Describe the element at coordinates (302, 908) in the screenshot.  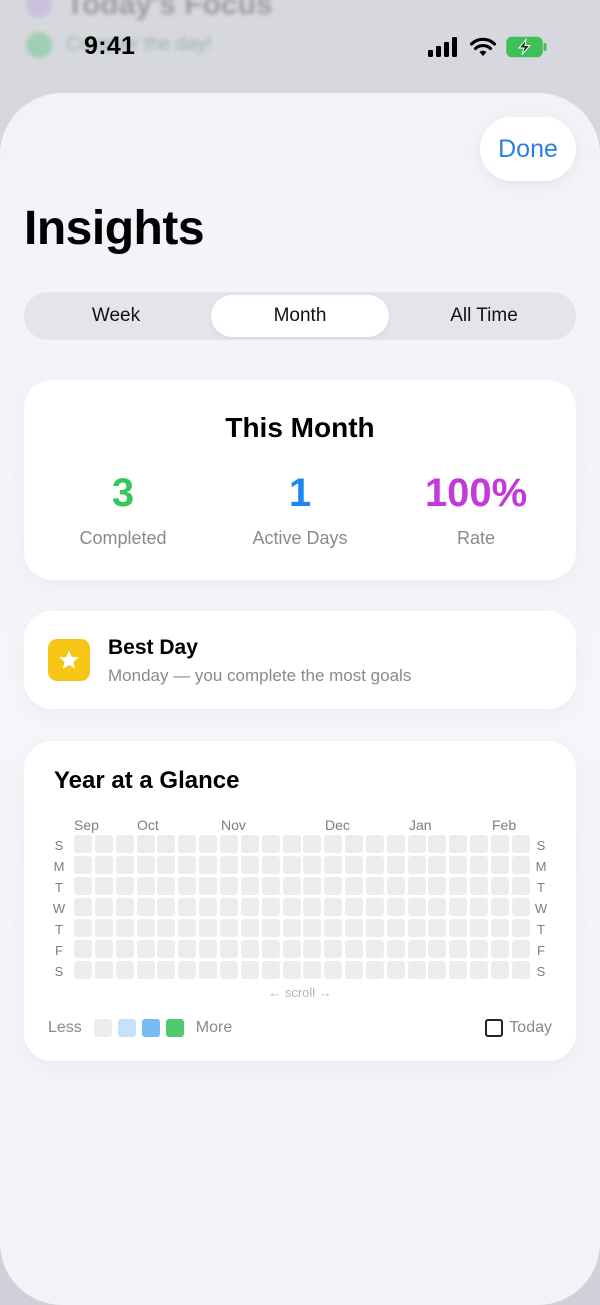
I see `contribution-grid` at that location.